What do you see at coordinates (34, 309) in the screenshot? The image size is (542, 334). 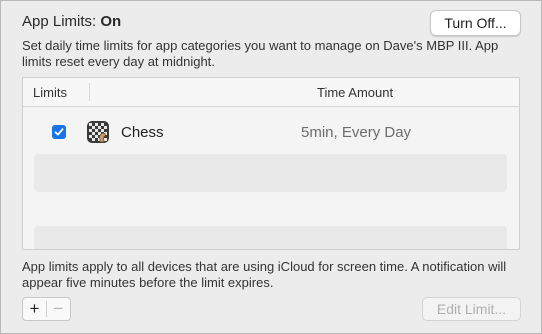 I see `add-button: +` at bounding box center [34, 309].